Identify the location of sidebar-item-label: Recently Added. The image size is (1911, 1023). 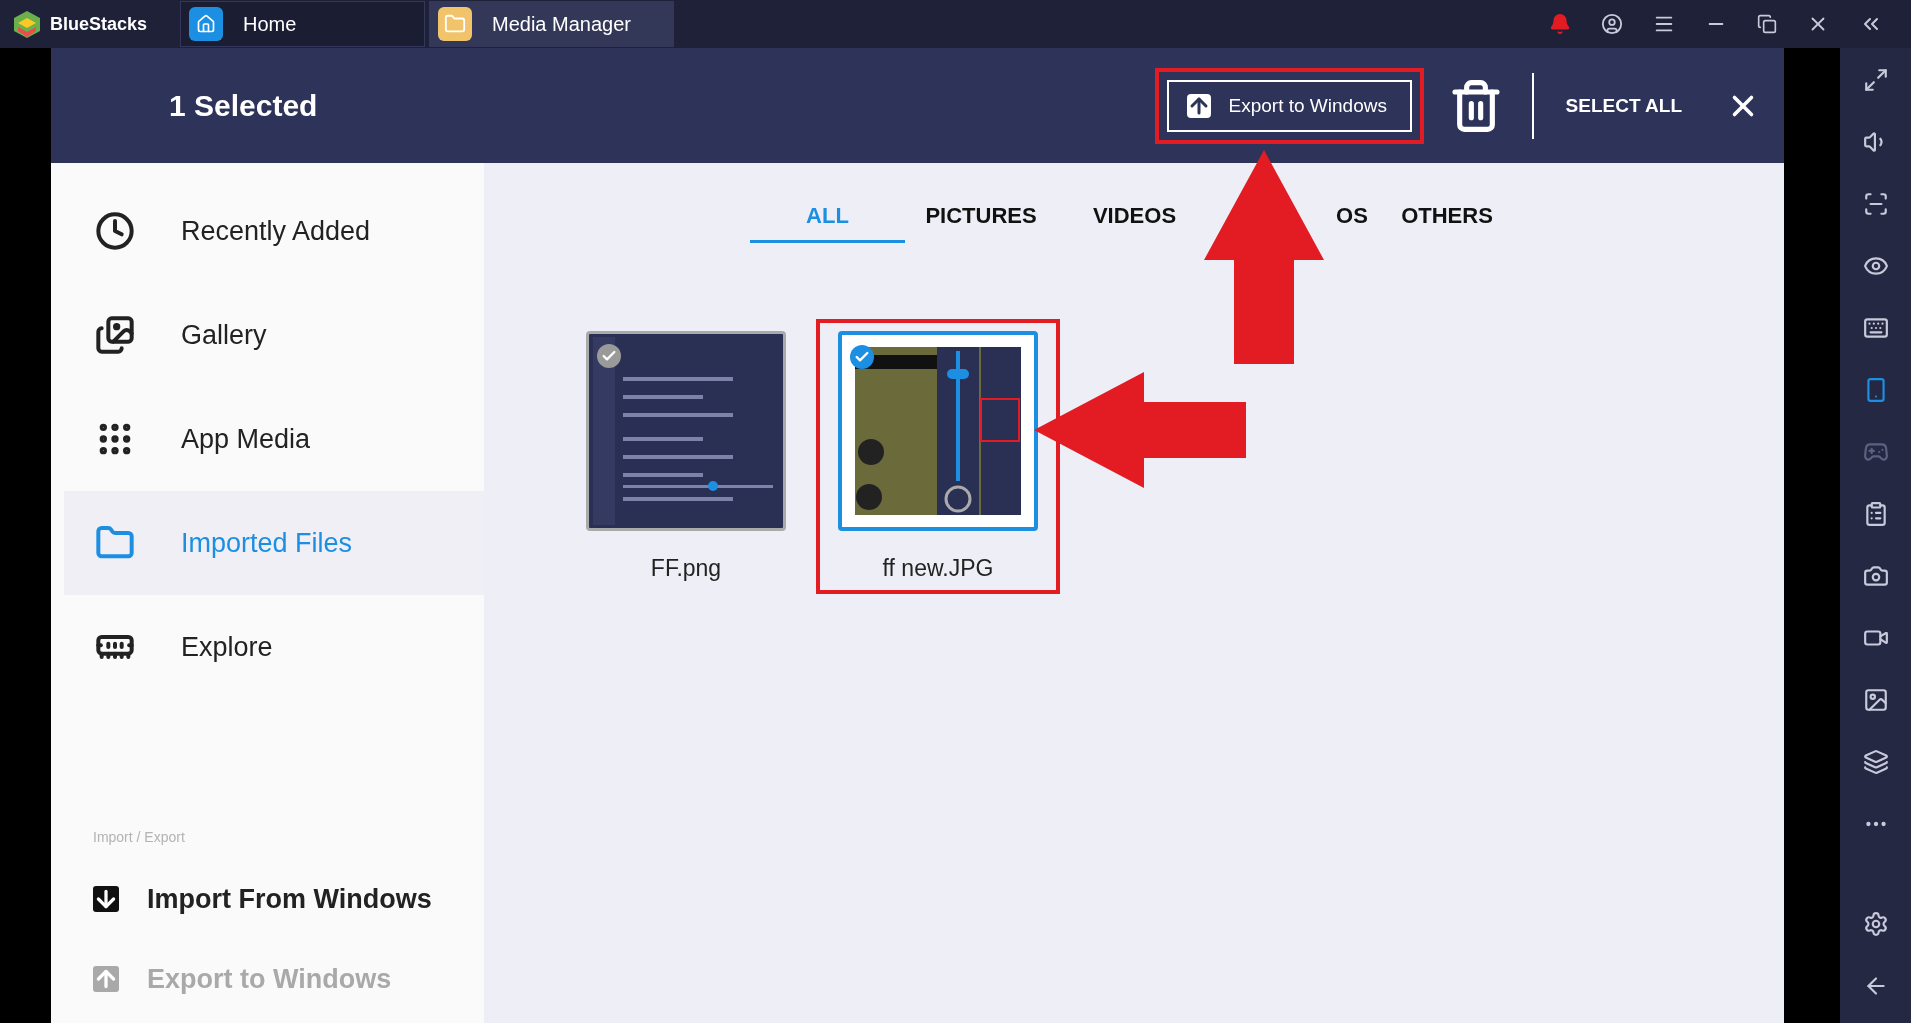
(276, 231).